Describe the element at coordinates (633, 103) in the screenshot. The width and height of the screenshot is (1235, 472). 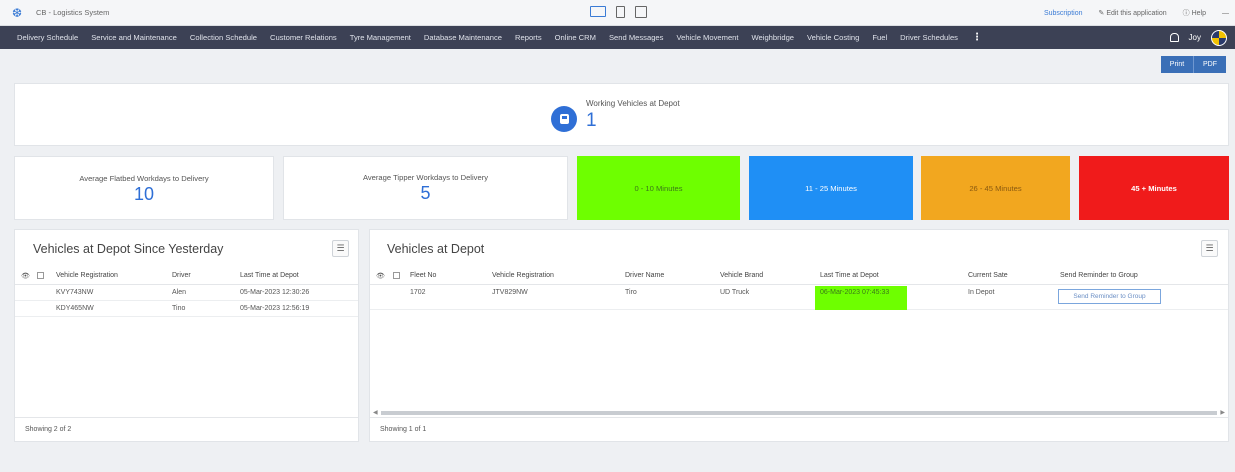
I see `working-vehicles-label: Working Vehicles at Depot` at that location.